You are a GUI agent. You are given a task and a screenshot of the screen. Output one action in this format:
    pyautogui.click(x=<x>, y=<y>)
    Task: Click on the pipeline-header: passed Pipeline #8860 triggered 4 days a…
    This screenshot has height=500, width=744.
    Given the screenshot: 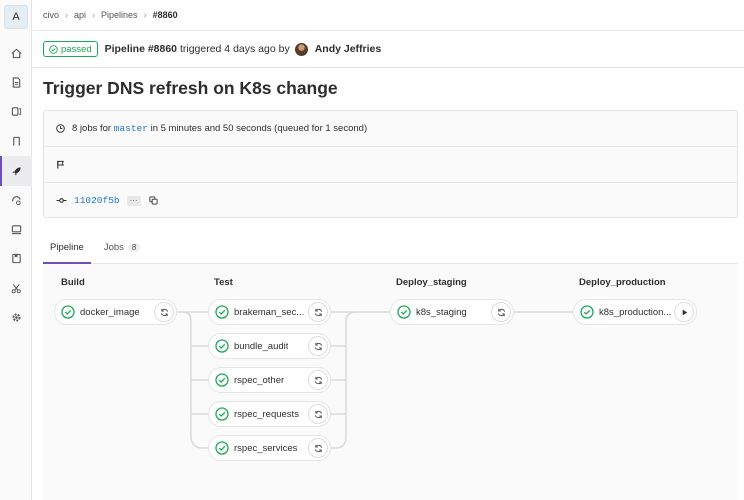 What is the action you would take?
    pyautogui.click(x=212, y=49)
    